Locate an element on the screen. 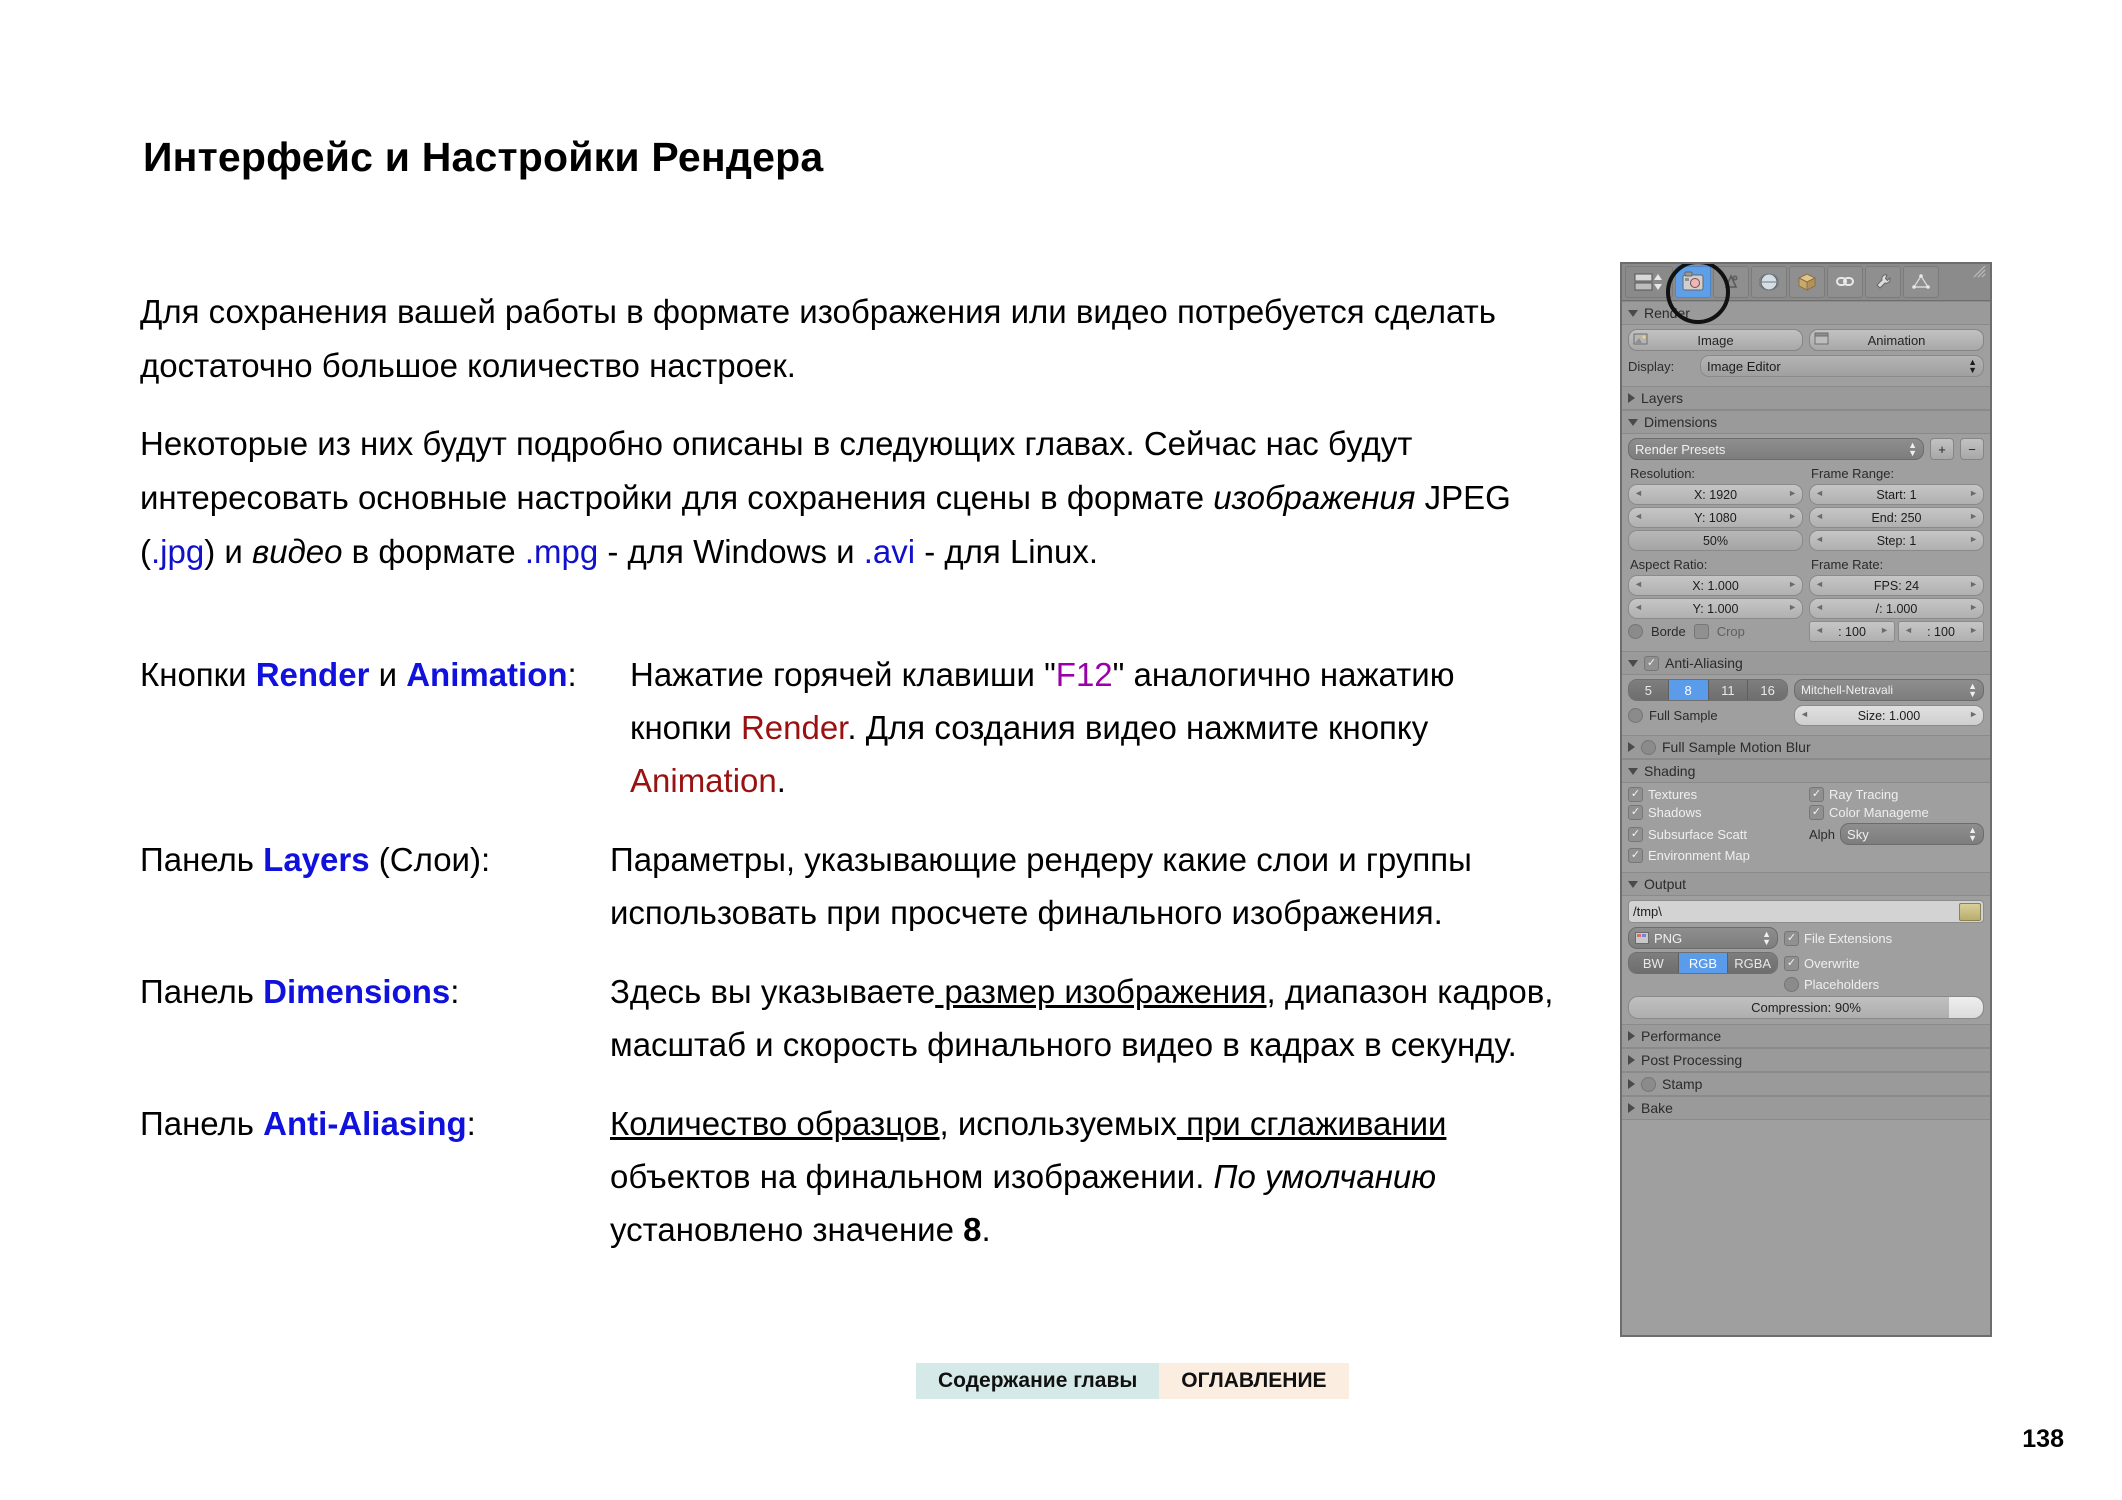 The height and width of the screenshot is (1500, 2122). footer-navigation-bar: Содержание главы ОГЛАВЛЕНИЕ is located at coordinates (1132, 1381).